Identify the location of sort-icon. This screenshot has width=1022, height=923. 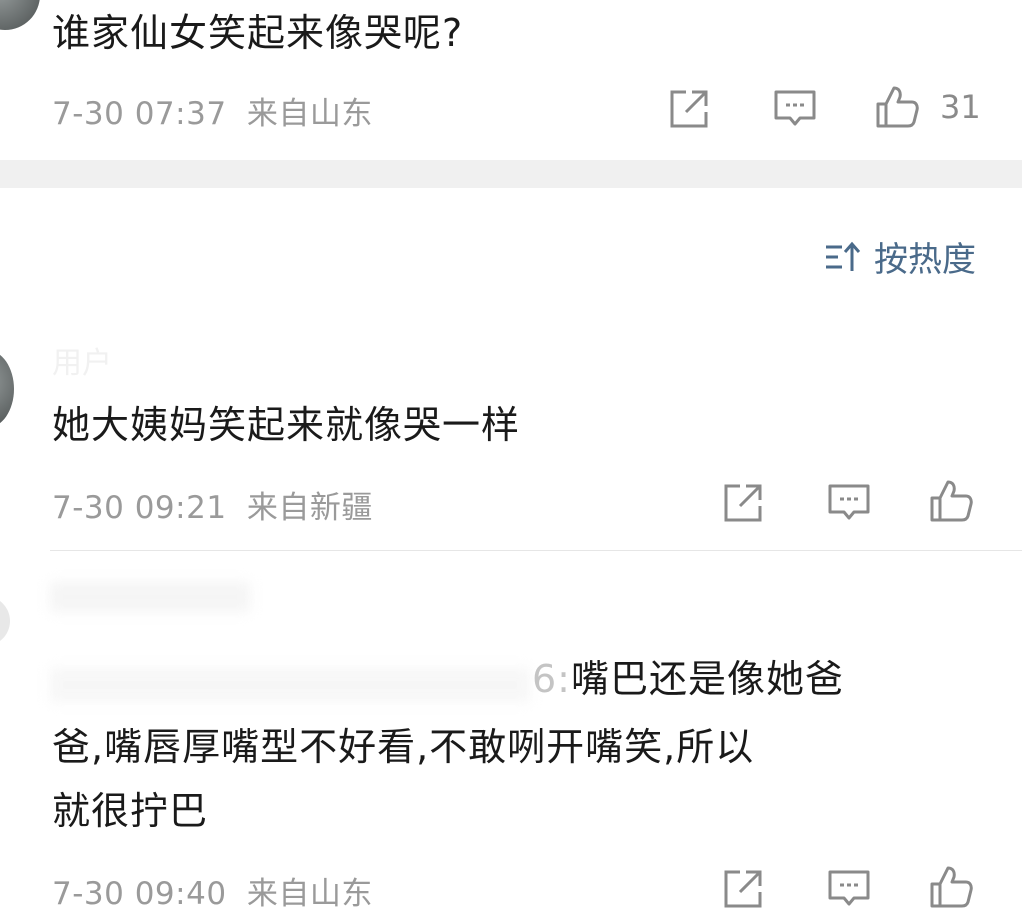
(843, 256).